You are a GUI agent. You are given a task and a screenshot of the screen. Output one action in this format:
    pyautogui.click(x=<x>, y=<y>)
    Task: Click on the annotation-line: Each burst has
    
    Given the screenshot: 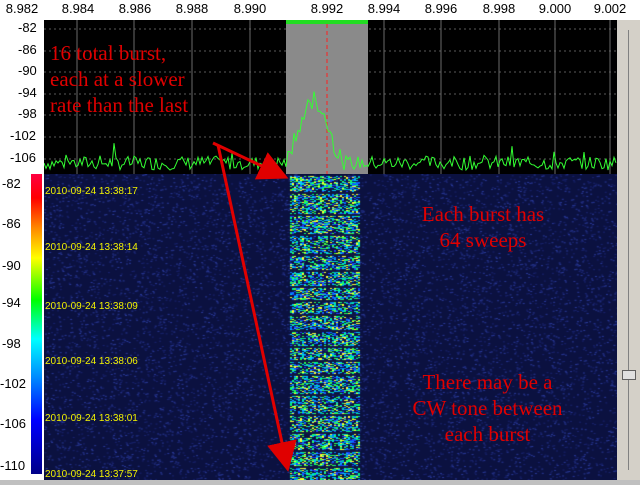 What is the action you would take?
    pyautogui.click(x=483, y=214)
    